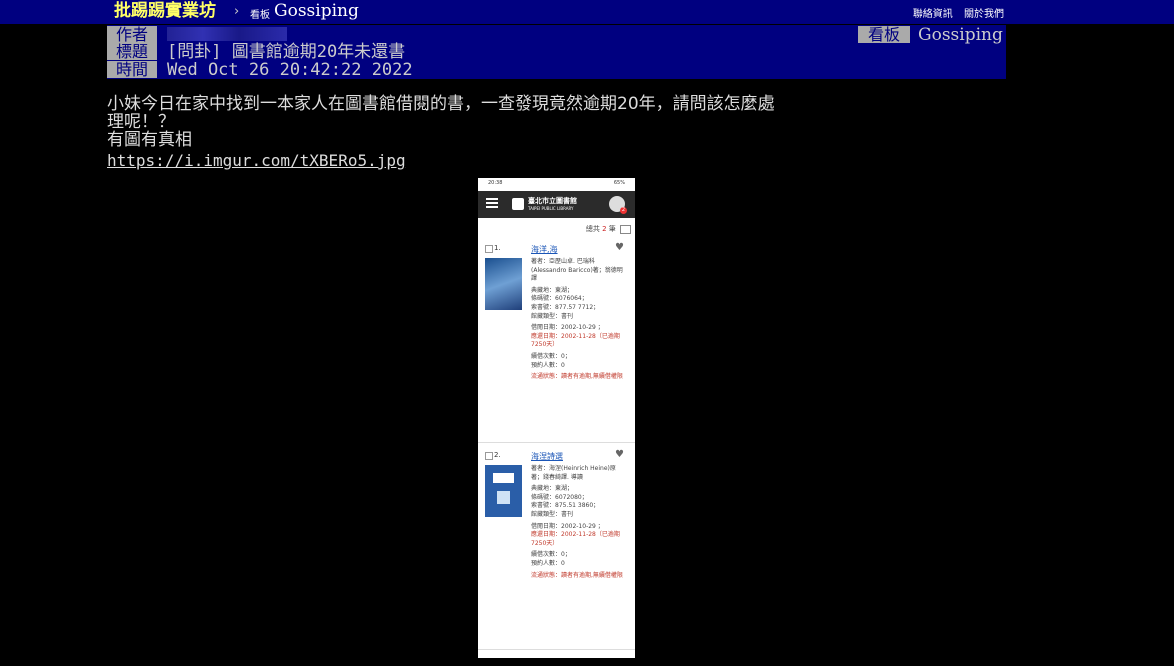  Describe the element at coordinates (149, 140) in the screenshot. I see `body-line: 有圖有真相` at that location.